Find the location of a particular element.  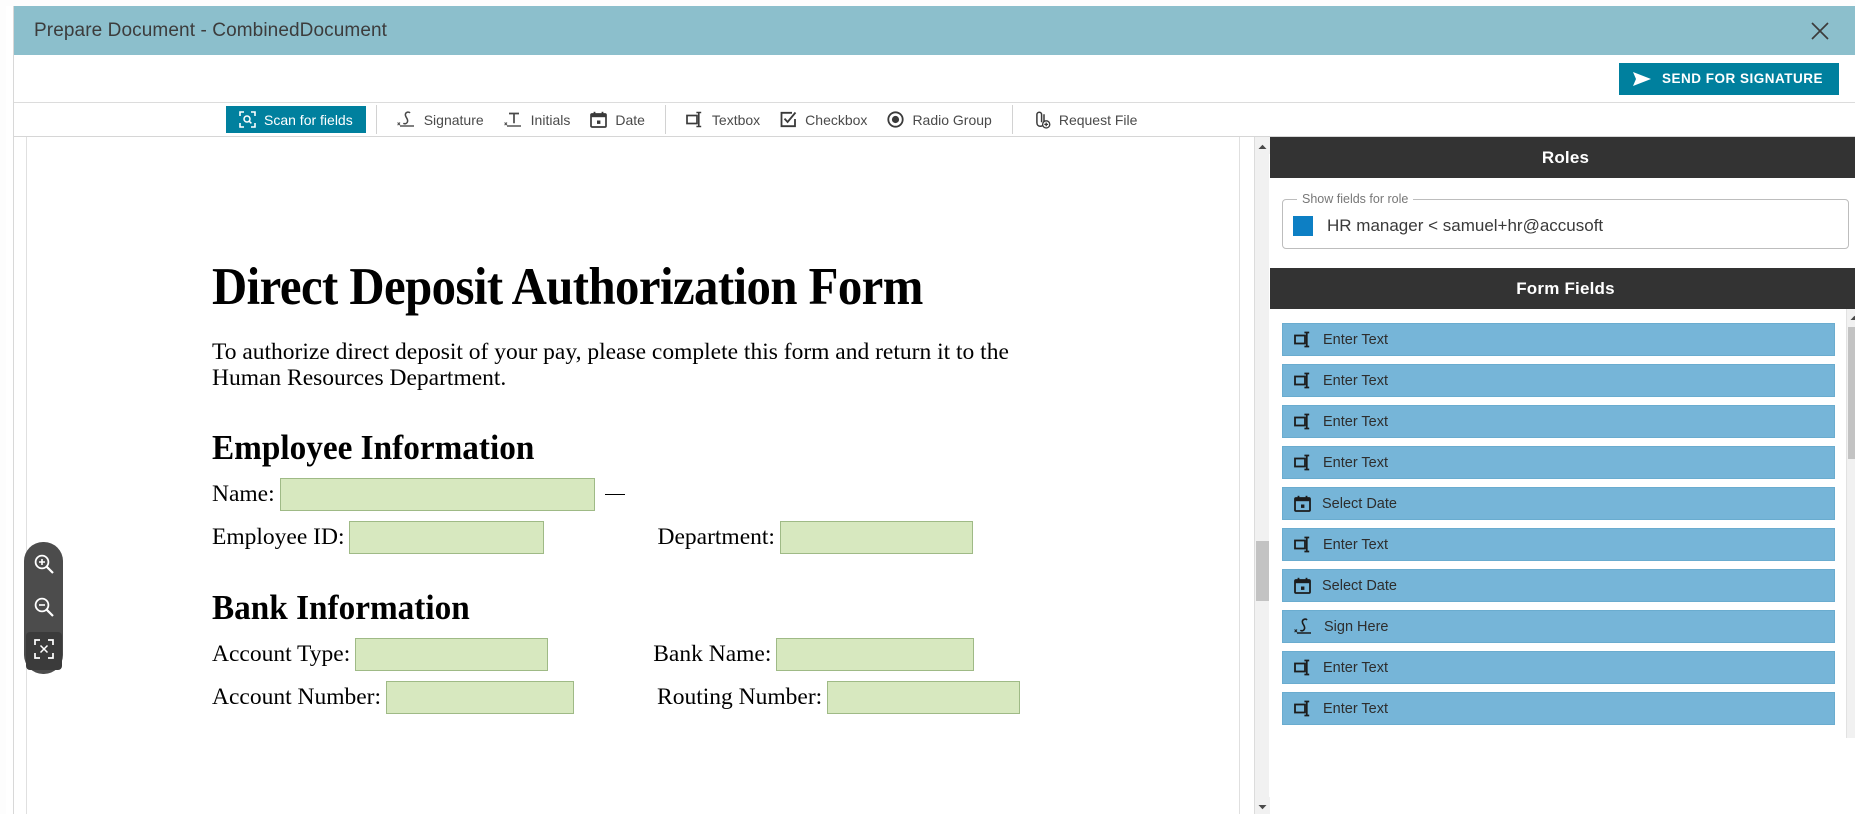

scroll-down-button is located at coordinates (1262, 805).